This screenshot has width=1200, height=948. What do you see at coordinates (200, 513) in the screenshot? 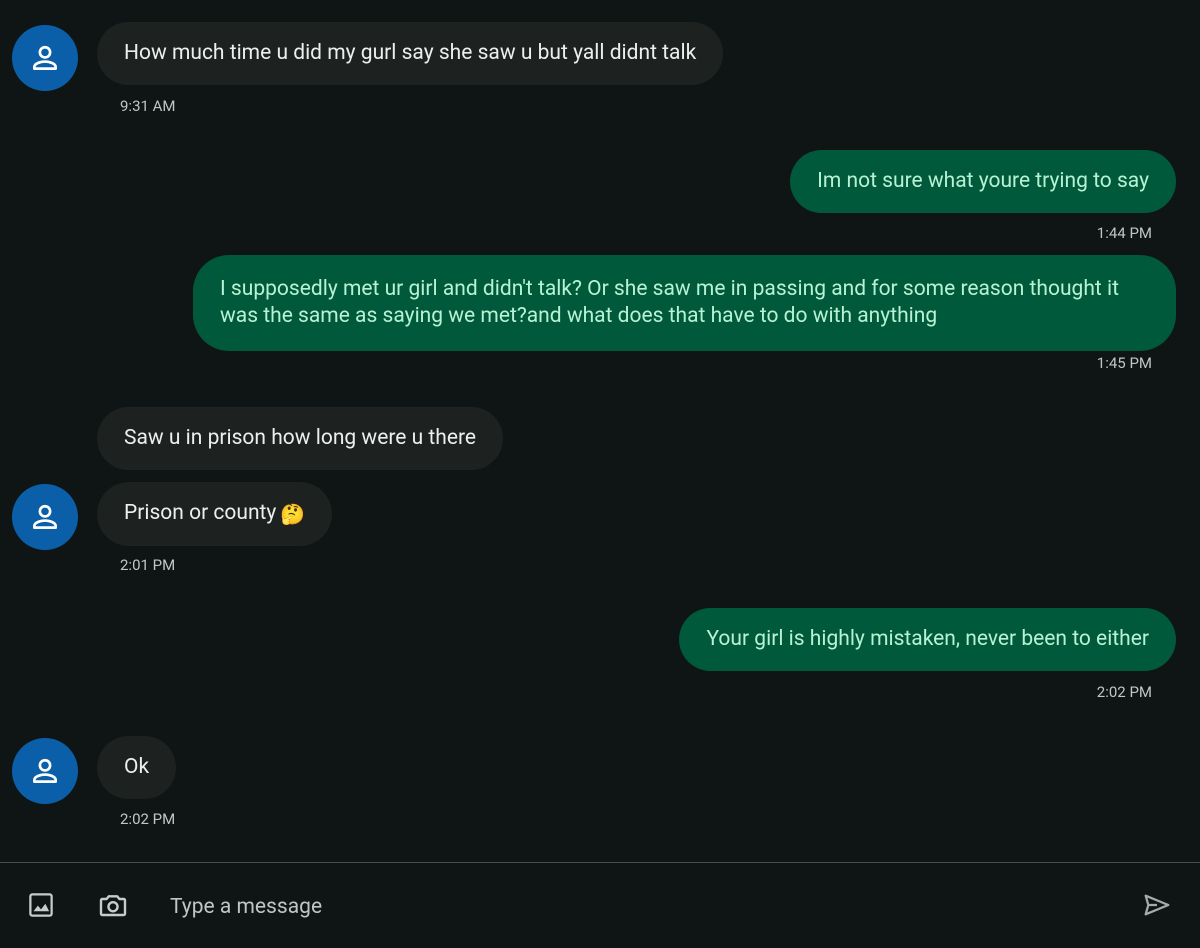
I see `message-text: Prison or county` at bounding box center [200, 513].